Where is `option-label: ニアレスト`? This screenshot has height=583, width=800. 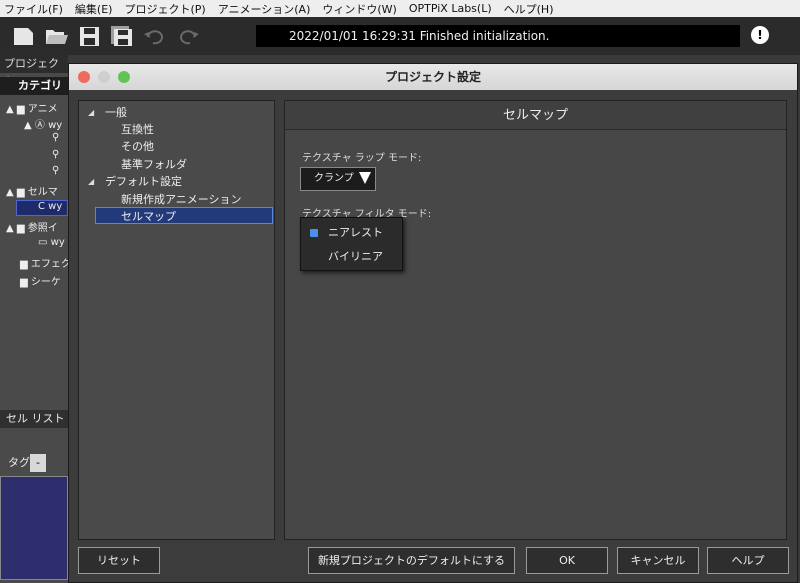
option-label: ニアレスト is located at coordinates (355, 232).